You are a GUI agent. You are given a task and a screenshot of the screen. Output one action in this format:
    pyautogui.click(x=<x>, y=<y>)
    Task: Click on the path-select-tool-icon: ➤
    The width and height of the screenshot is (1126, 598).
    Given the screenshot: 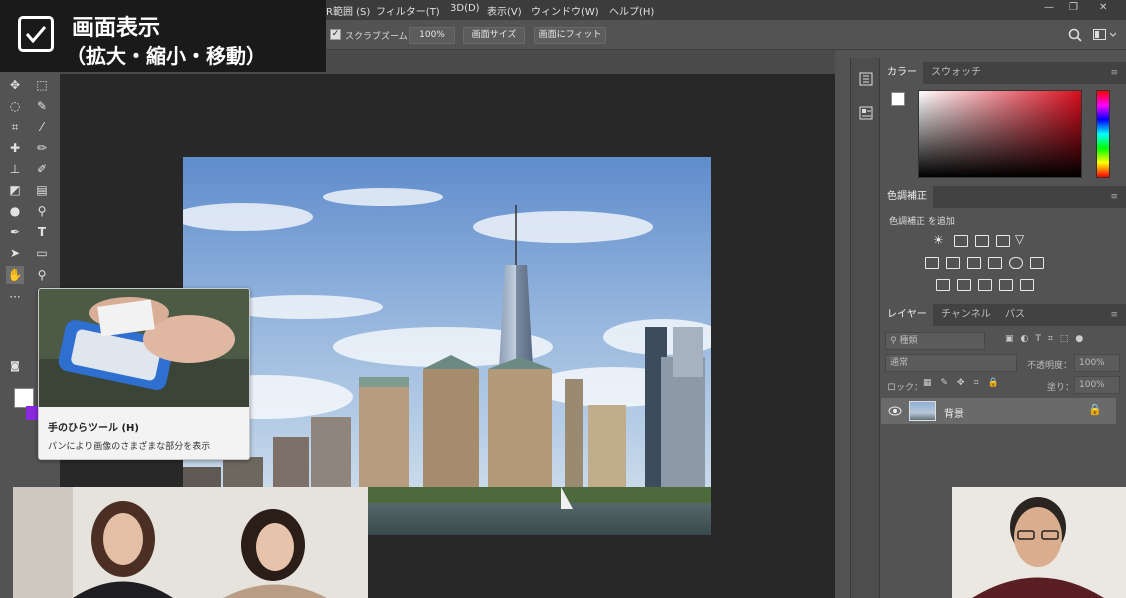 What is the action you would take?
    pyautogui.click(x=15, y=253)
    